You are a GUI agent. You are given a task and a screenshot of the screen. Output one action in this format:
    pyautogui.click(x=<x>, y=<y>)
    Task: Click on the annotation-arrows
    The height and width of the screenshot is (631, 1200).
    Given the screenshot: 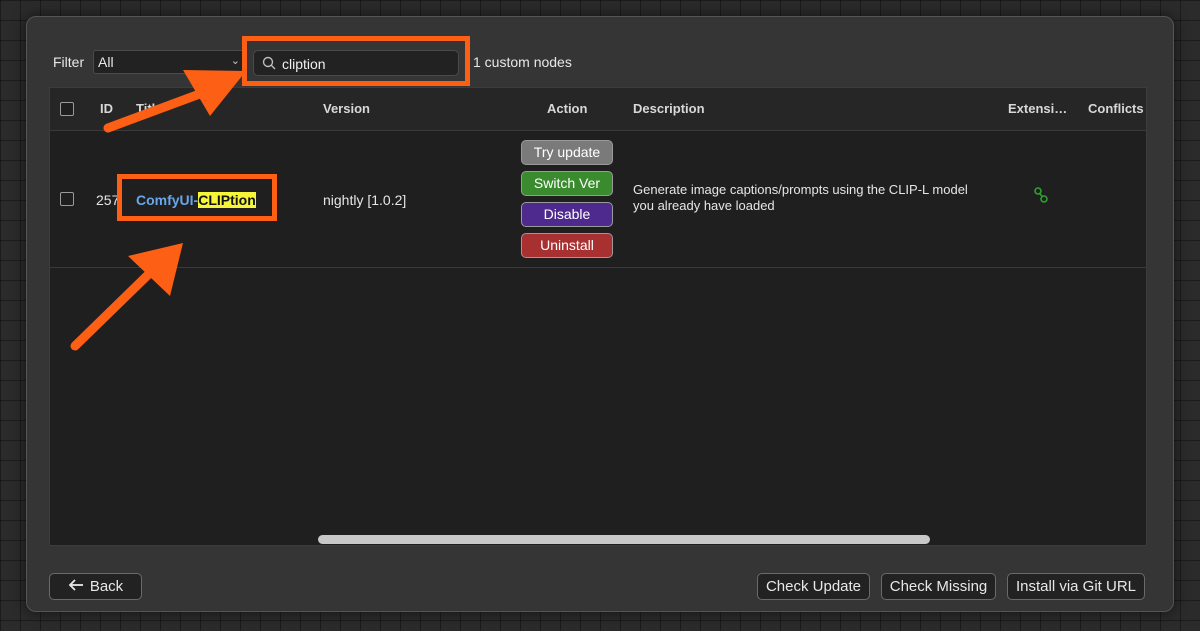 What is the action you would take?
    pyautogui.click(x=158, y=210)
    